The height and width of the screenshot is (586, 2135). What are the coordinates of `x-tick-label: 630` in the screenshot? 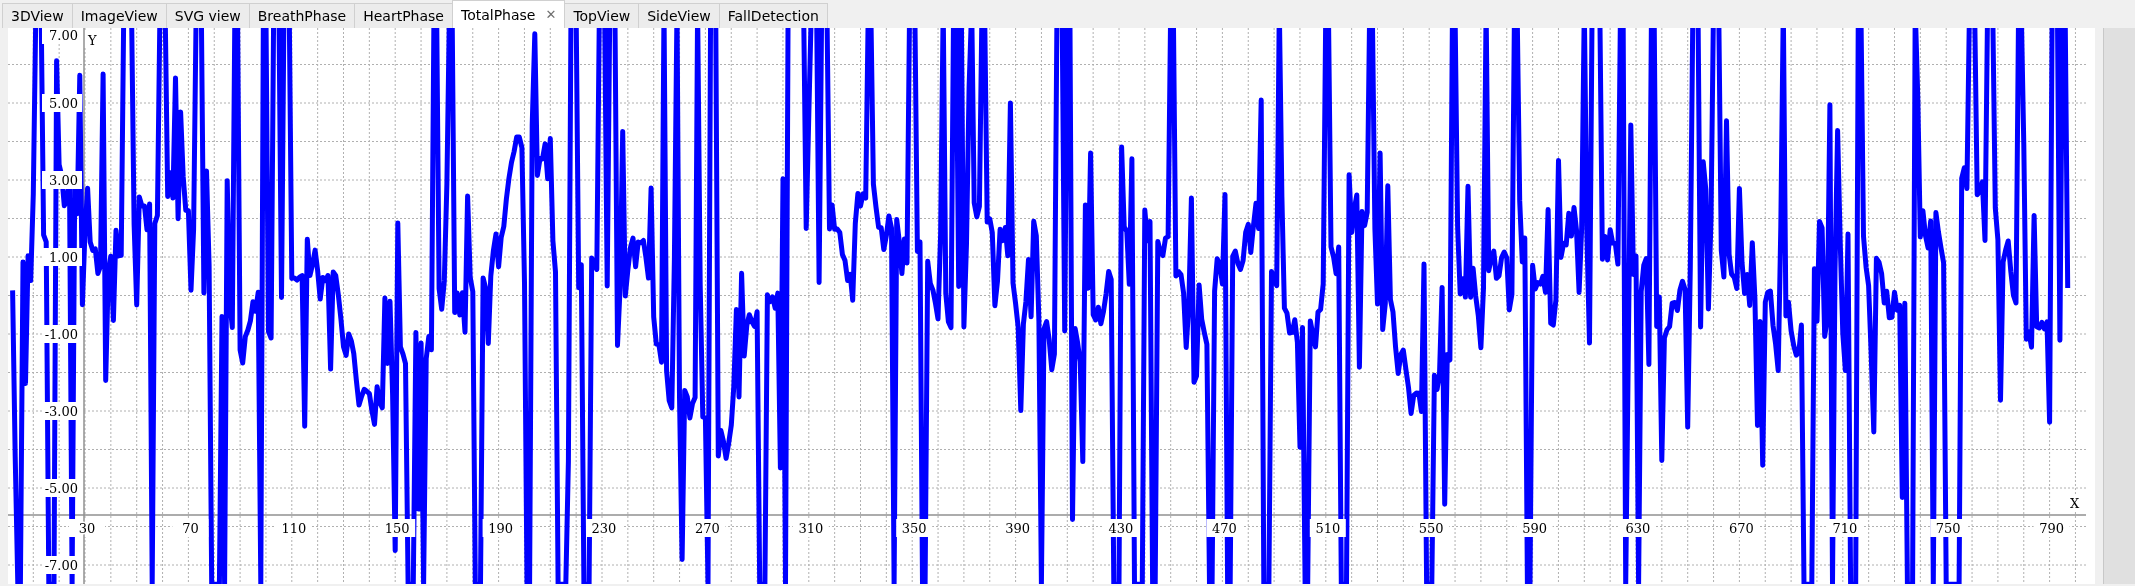 It's located at (1638, 528).